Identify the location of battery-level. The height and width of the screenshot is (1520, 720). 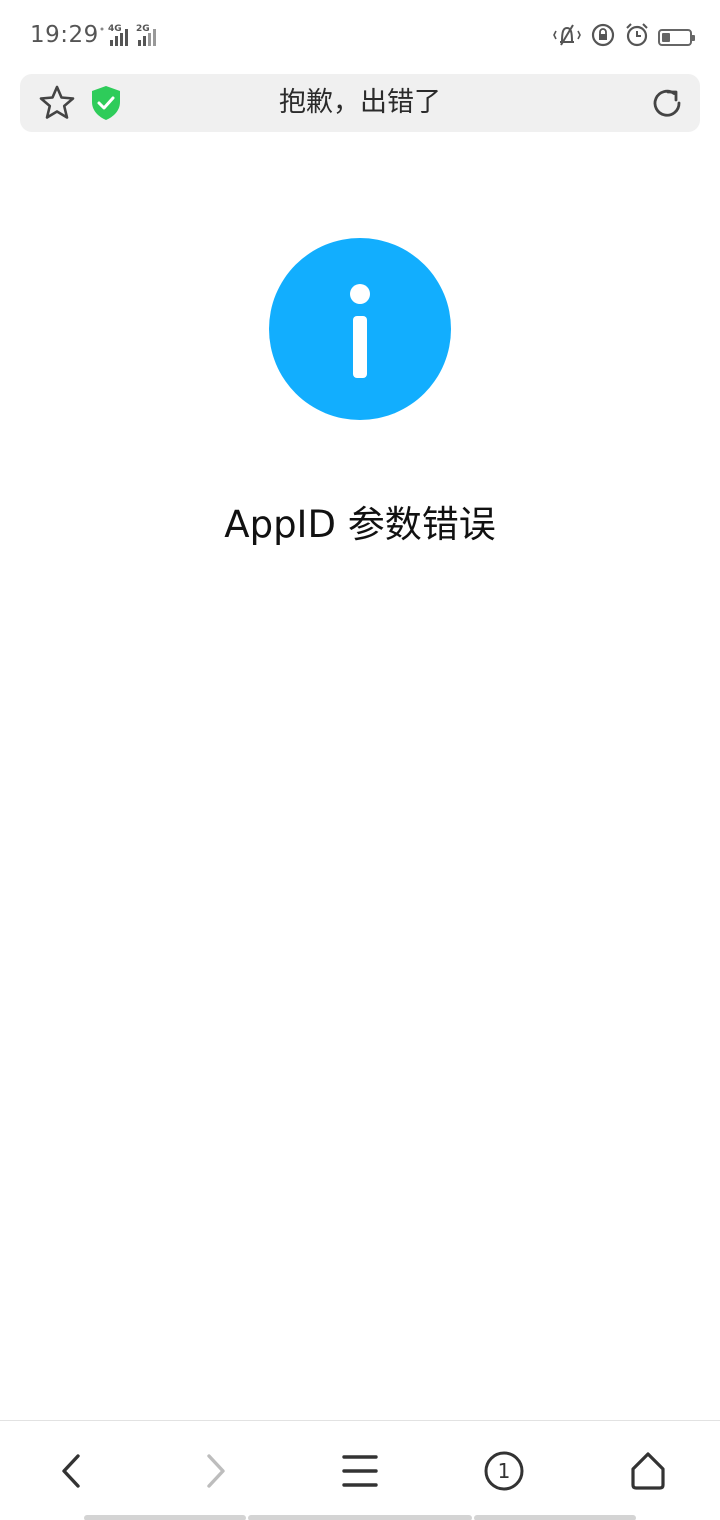
(666, 37).